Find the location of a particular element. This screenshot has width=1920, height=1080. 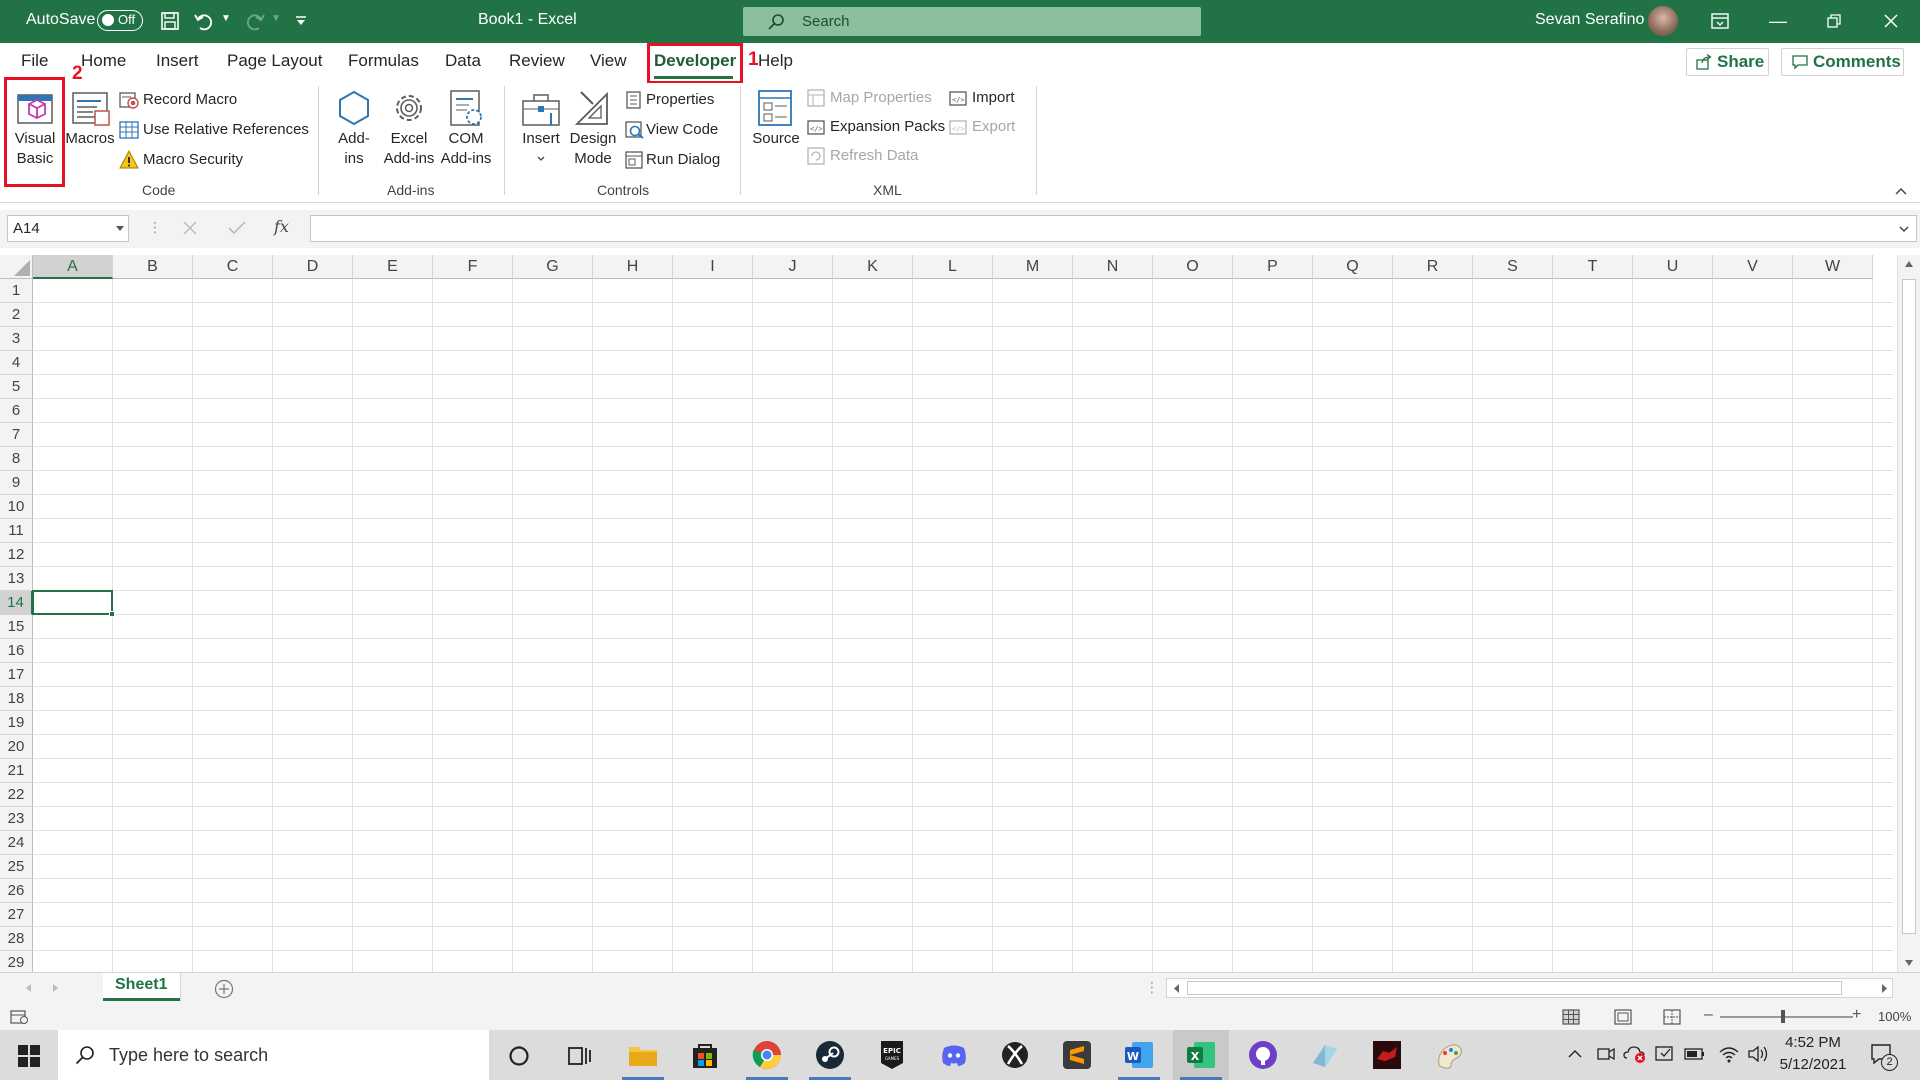

properties-button: Properties is located at coordinates (679, 101).